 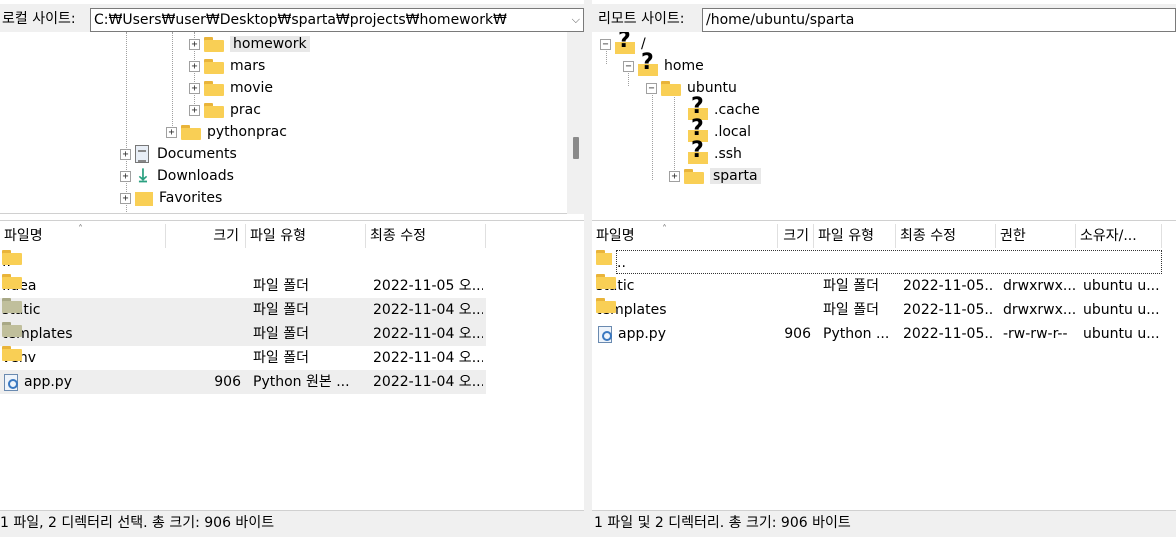 I want to click on tree-item-label: sparta, so click(x=735, y=176).